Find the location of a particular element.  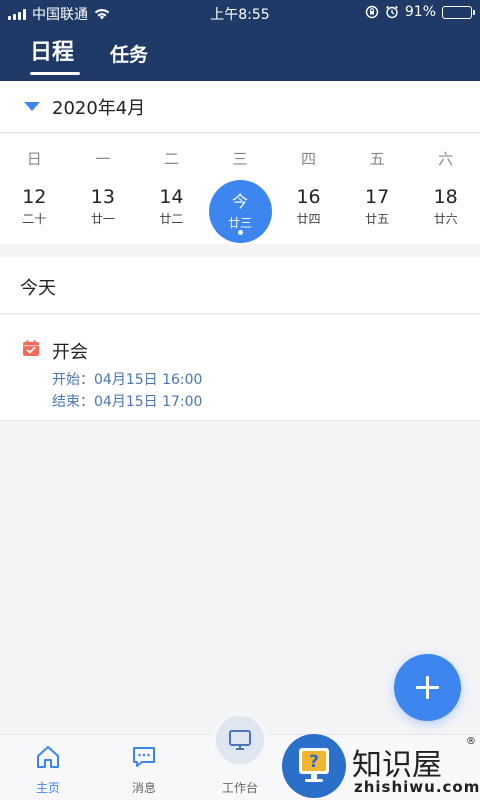

weekday-label: 一 is located at coordinates (103, 159).